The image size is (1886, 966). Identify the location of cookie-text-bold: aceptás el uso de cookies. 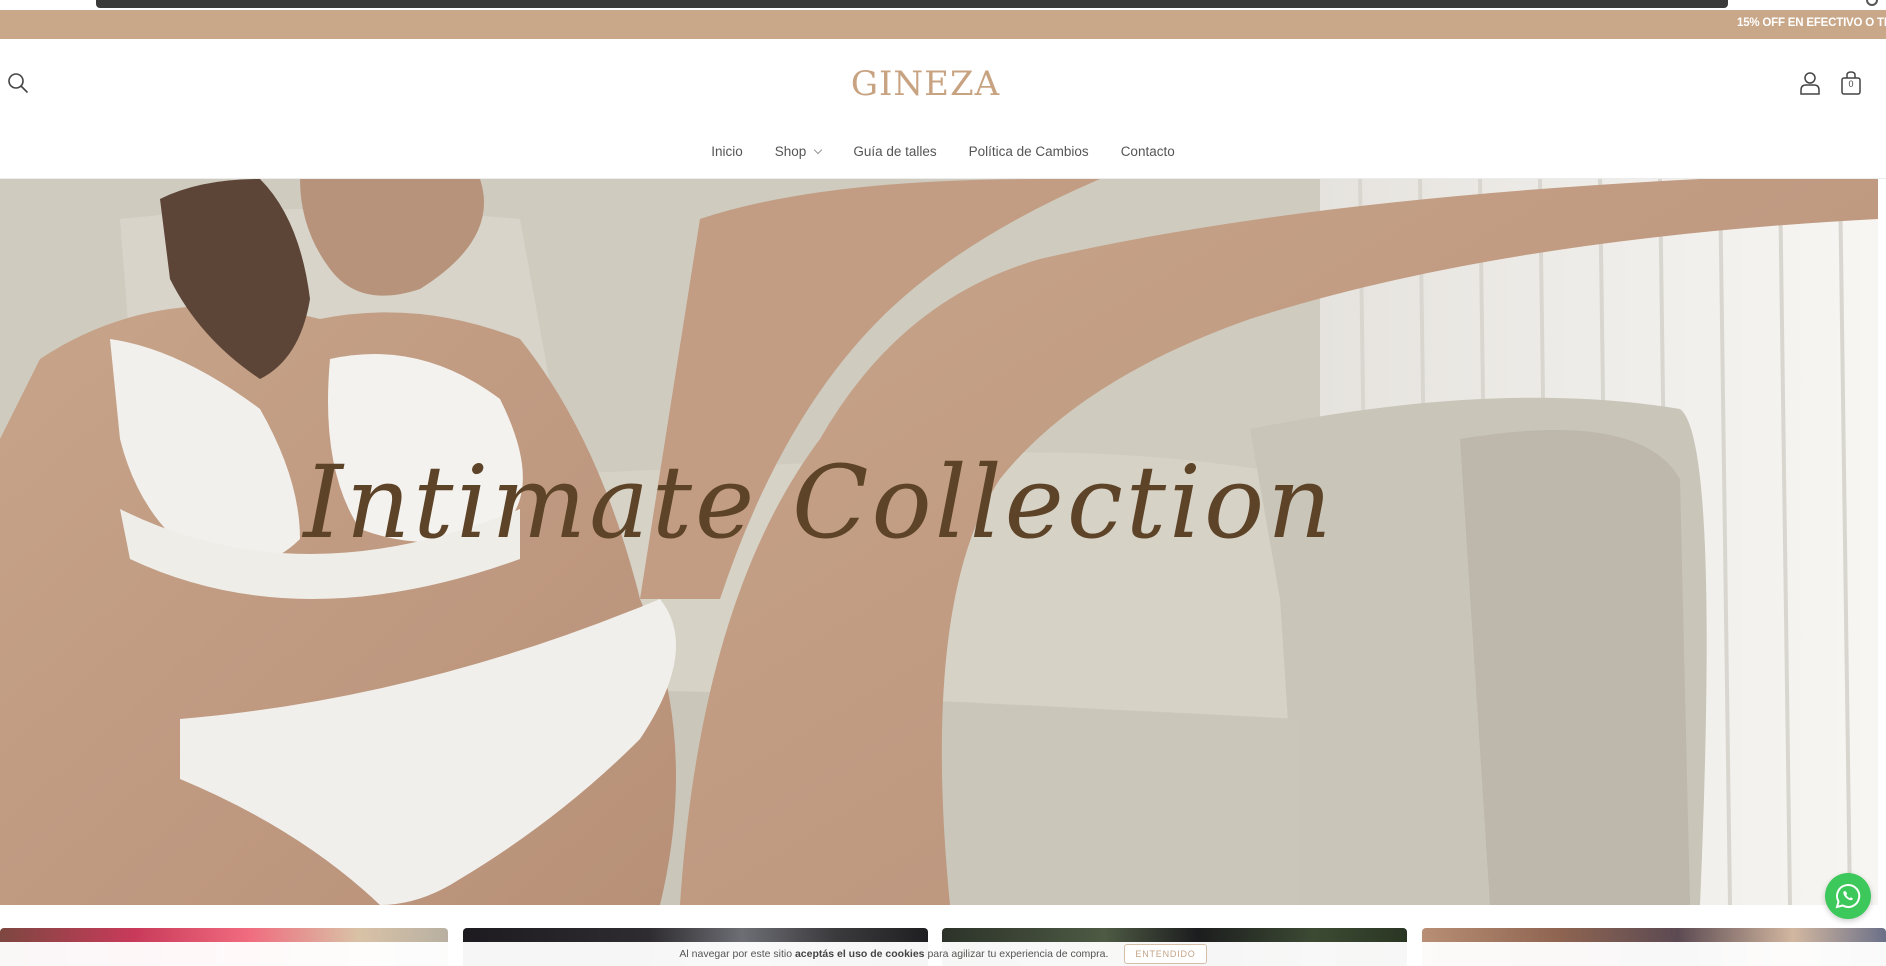
(859, 954).